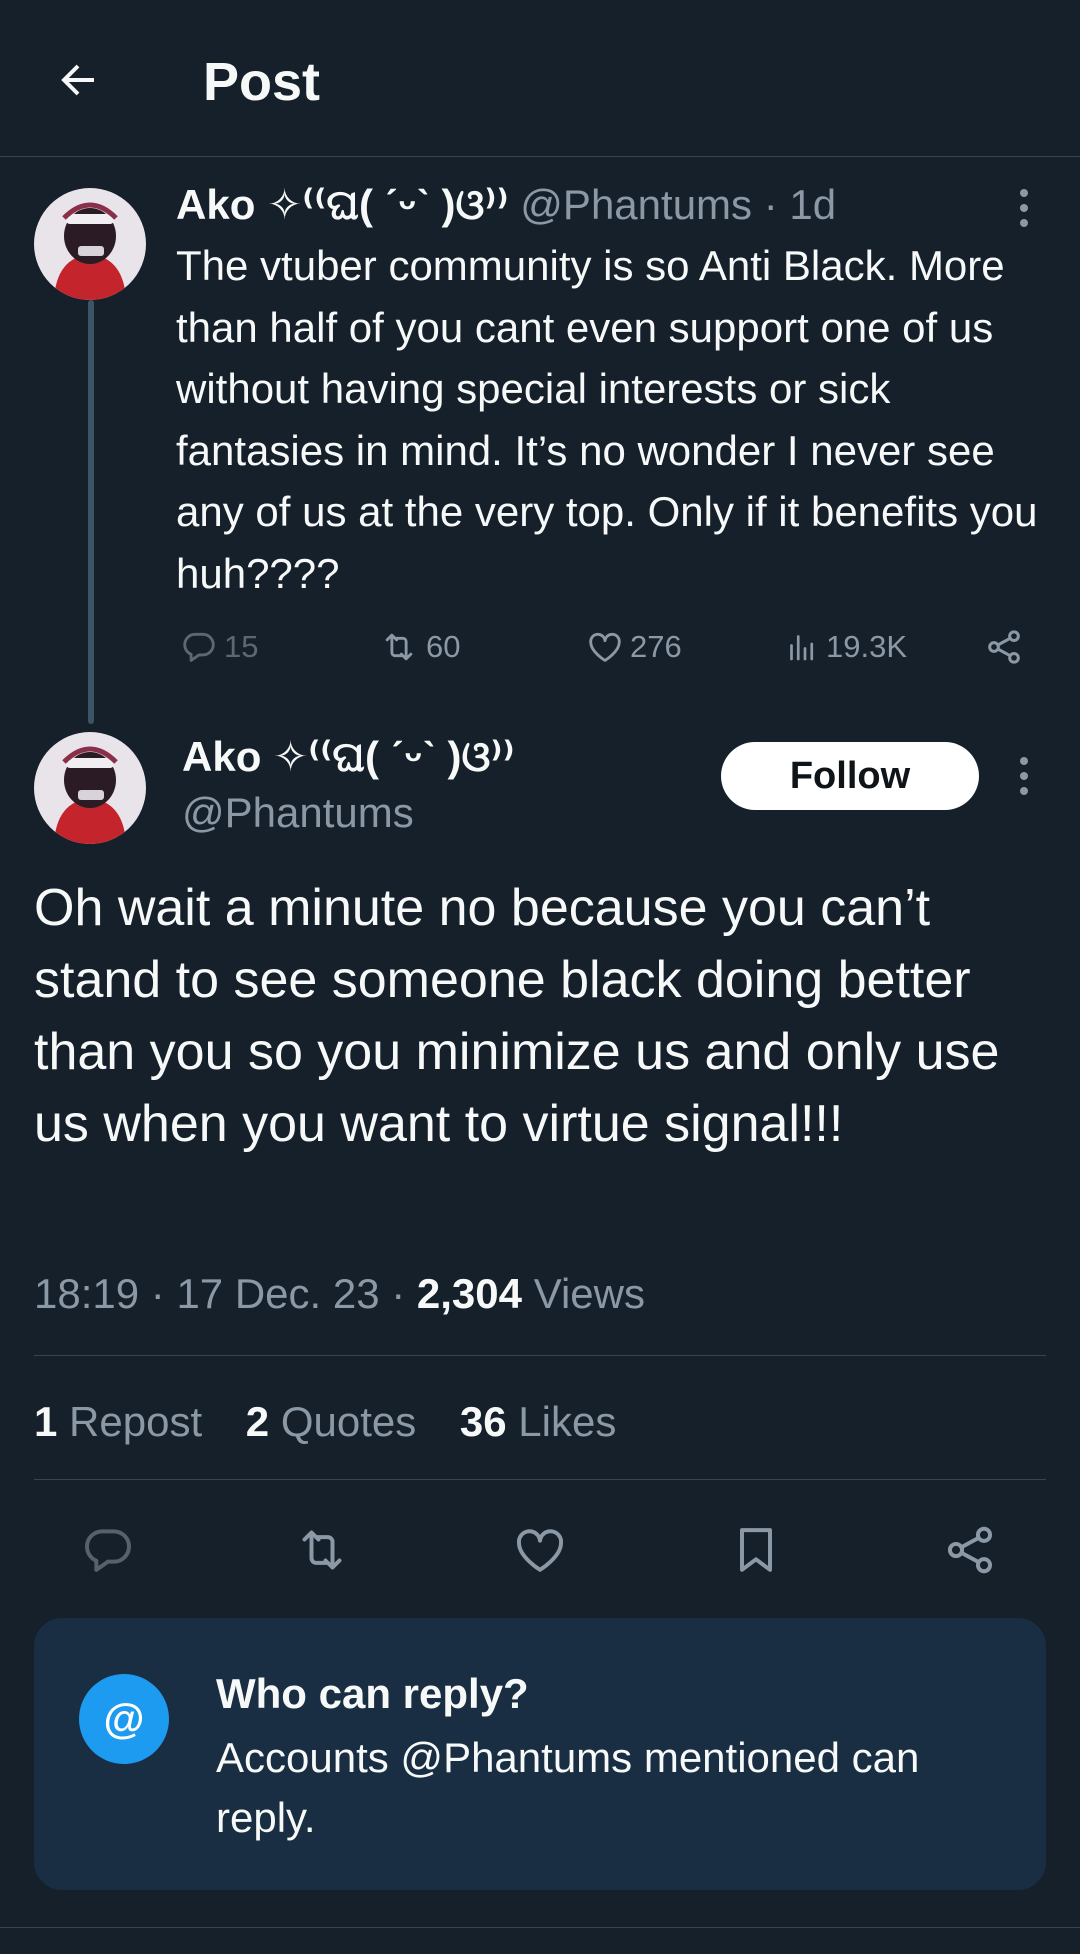  I want to click on parent-more-button, so click(1024, 208).